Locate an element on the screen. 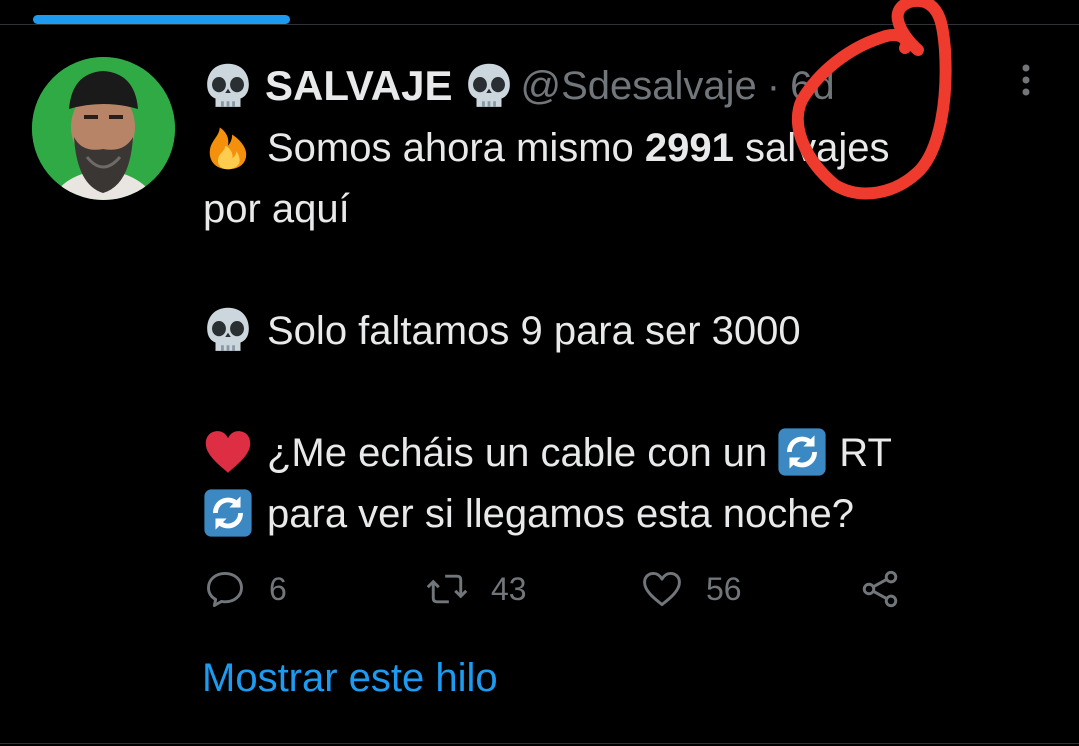 The height and width of the screenshot is (746, 1079). like-button: 56 is located at coordinates (691, 589).